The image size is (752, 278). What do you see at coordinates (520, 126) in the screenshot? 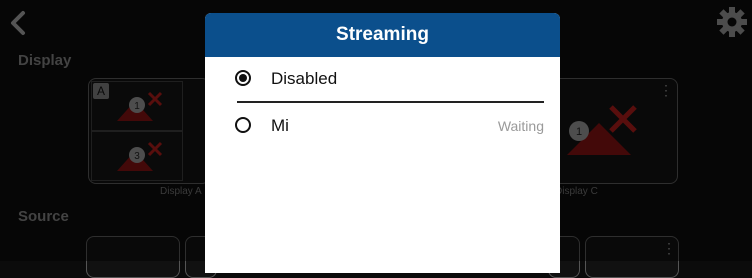
I see `option-status: Waiting` at bounding box center [520, 126].